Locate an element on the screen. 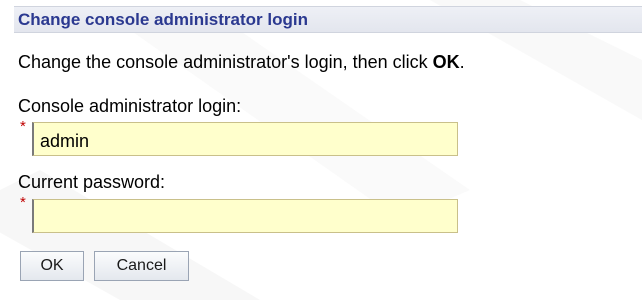 The width and height of the screenshot is (642, 300). login-input is located at coordinates (245, 139).